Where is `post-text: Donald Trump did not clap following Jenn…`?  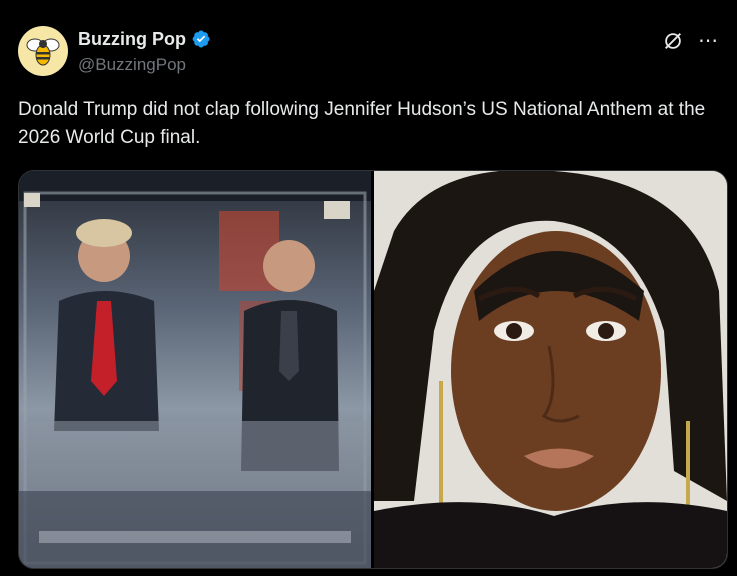 post-text: Donald Trump did not clap following Jenn… is located at coordinates (362, 123).